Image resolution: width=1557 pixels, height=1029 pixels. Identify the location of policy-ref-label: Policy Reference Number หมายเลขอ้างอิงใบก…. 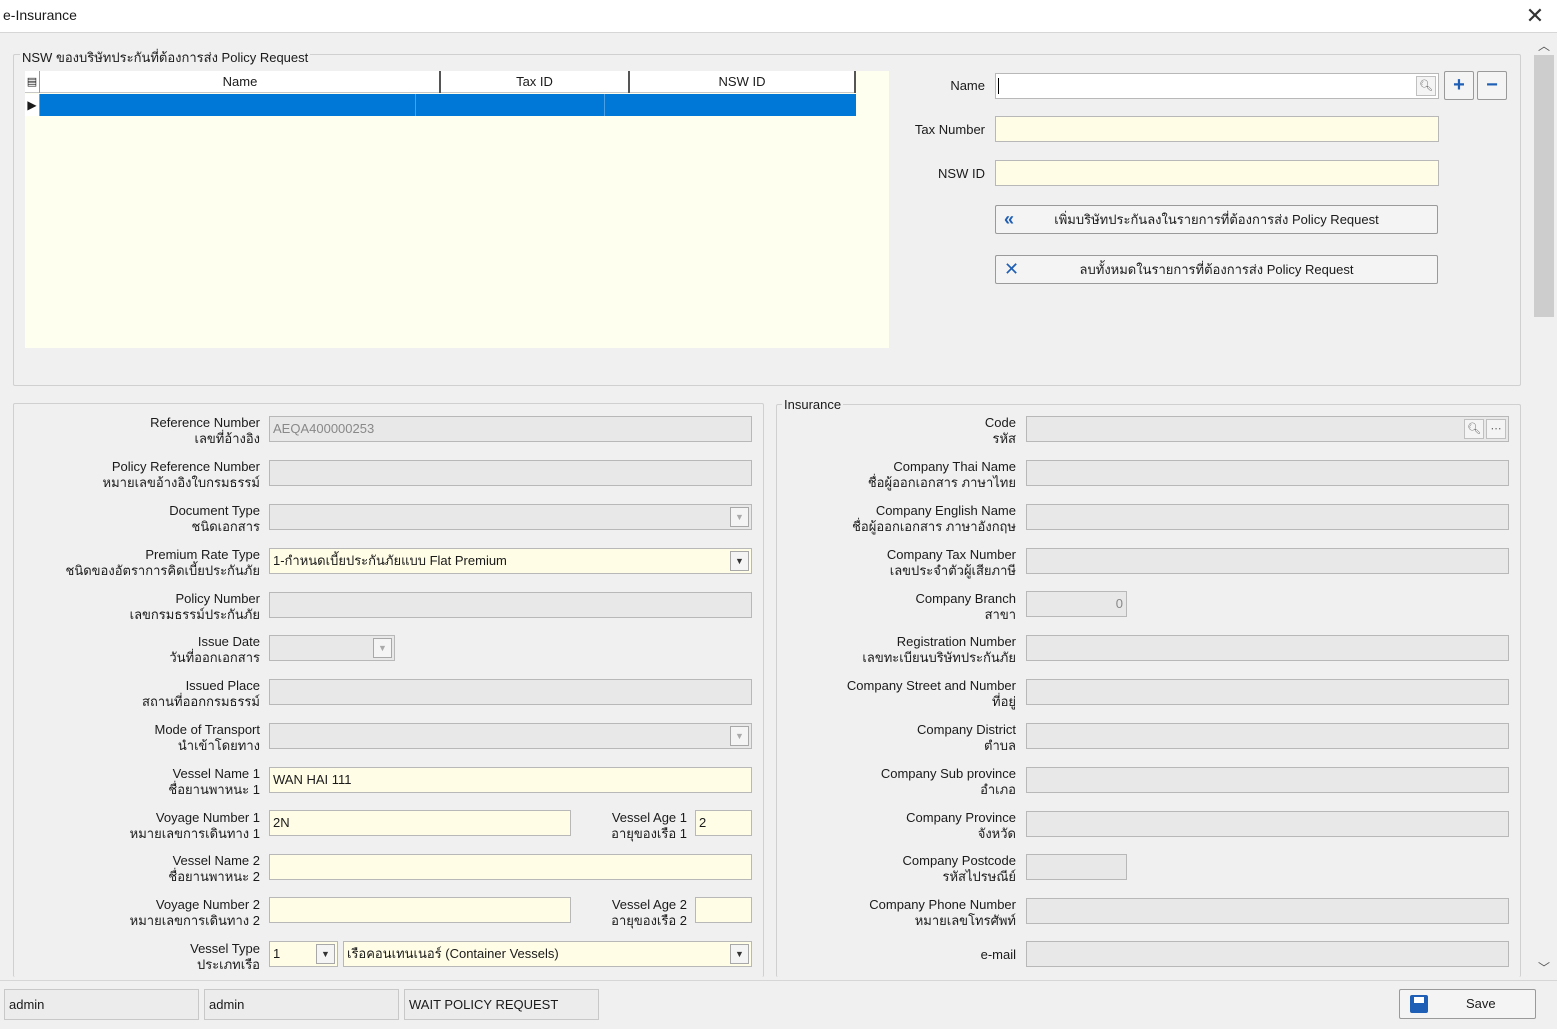
(181, 474).